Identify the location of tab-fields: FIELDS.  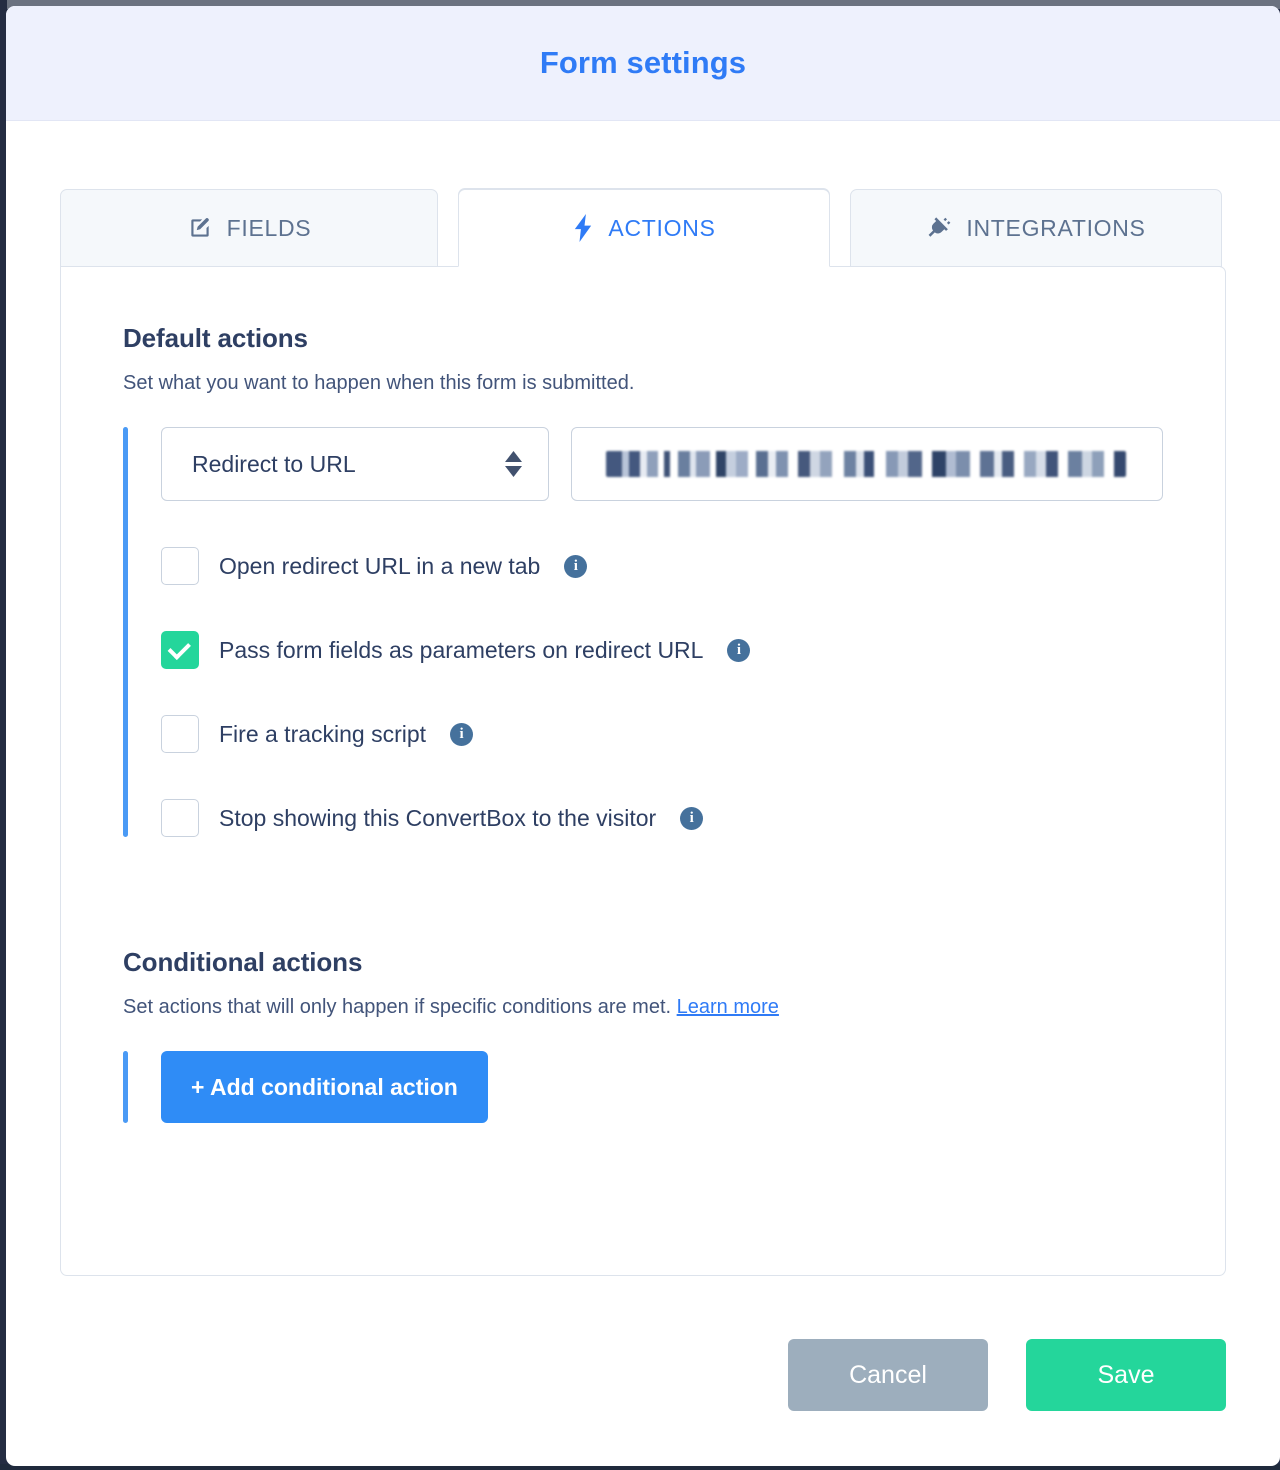
(249, 228).